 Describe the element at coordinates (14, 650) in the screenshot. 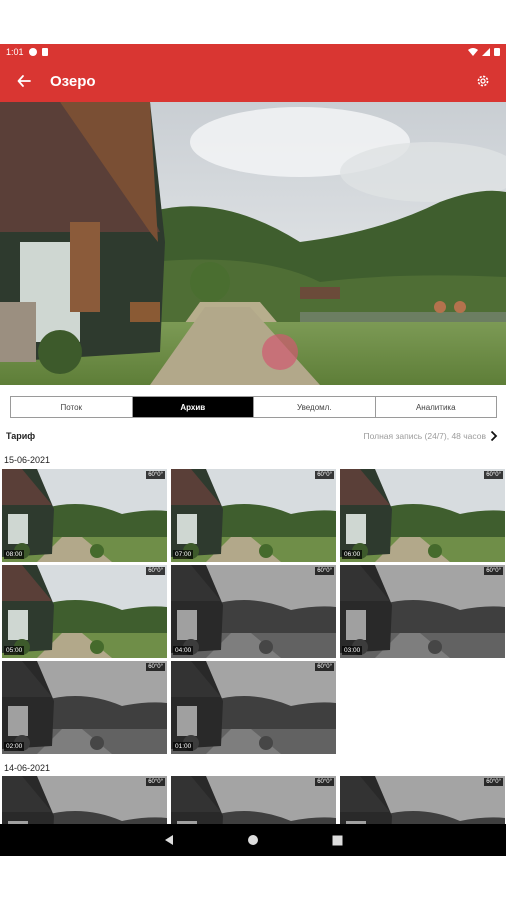

I see `thumbnail-time: 05:00` at that location.